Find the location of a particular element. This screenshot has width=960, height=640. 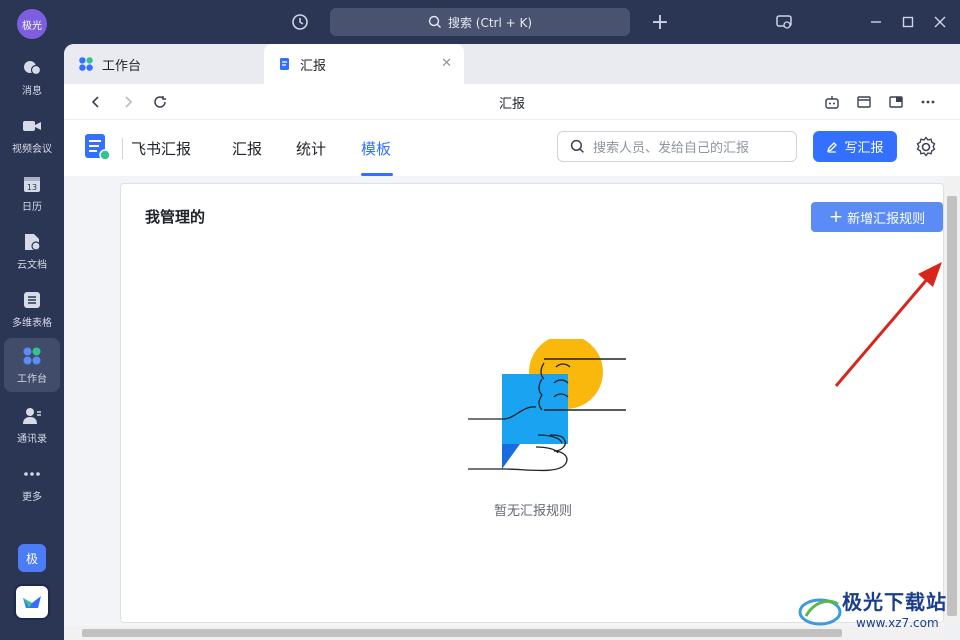

more-options-icon is located at coordinates (928, 102).